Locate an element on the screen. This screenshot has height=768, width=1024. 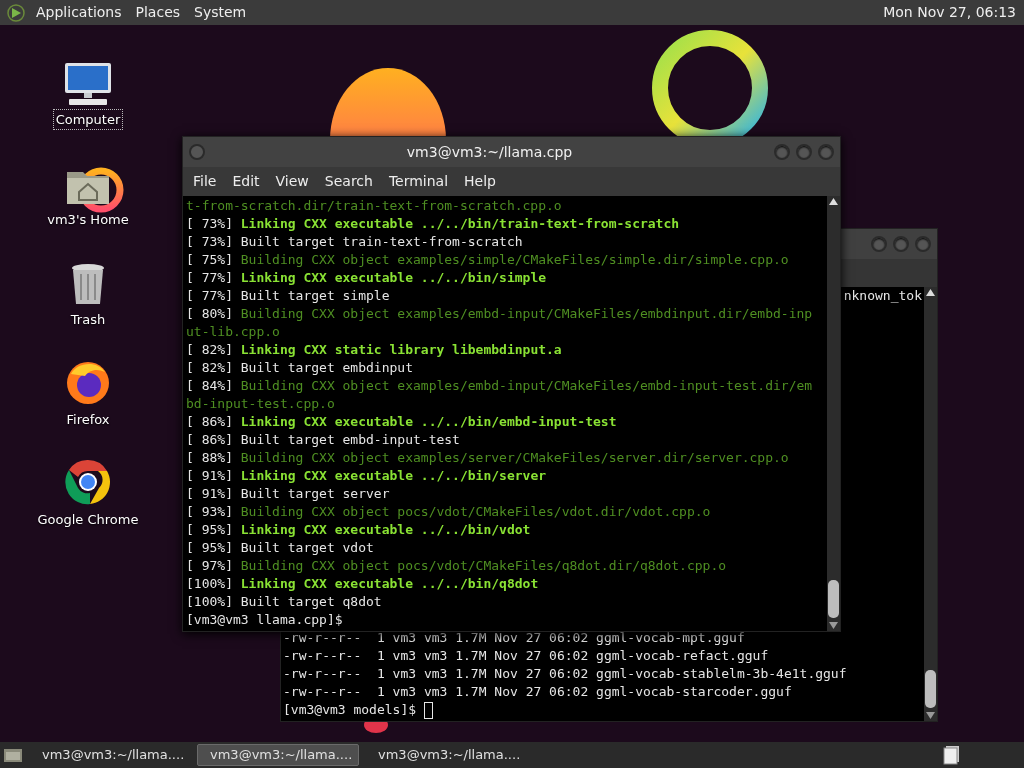
text-cursor is located at coordinates (428, 710).